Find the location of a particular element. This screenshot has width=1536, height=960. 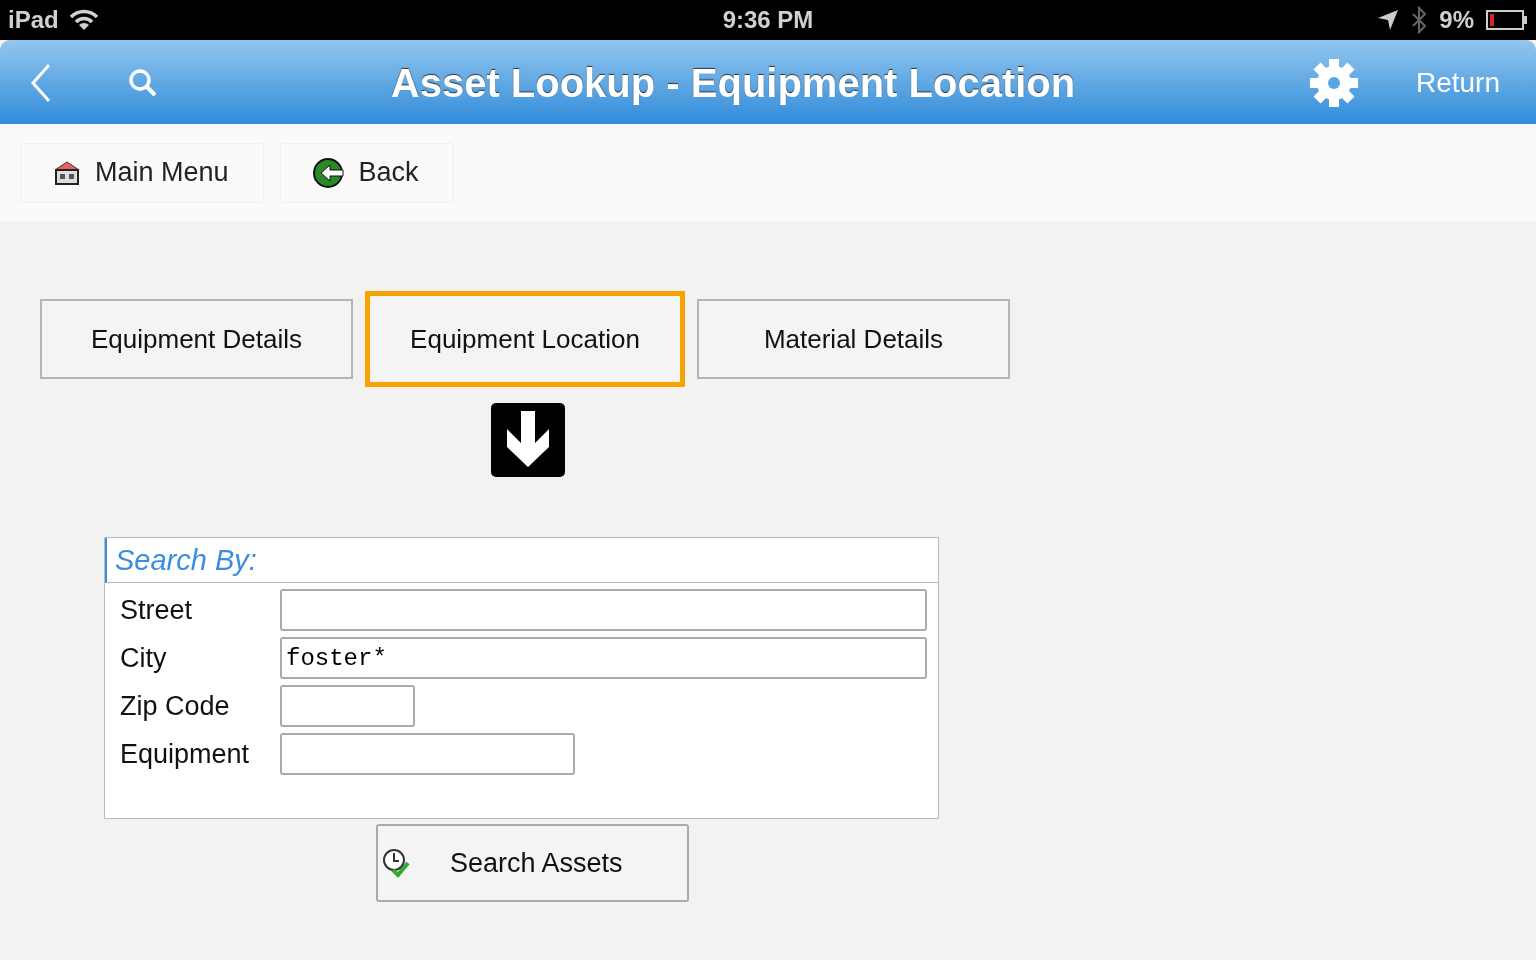

back-chevron-icon is located at coordinates (41, 83).